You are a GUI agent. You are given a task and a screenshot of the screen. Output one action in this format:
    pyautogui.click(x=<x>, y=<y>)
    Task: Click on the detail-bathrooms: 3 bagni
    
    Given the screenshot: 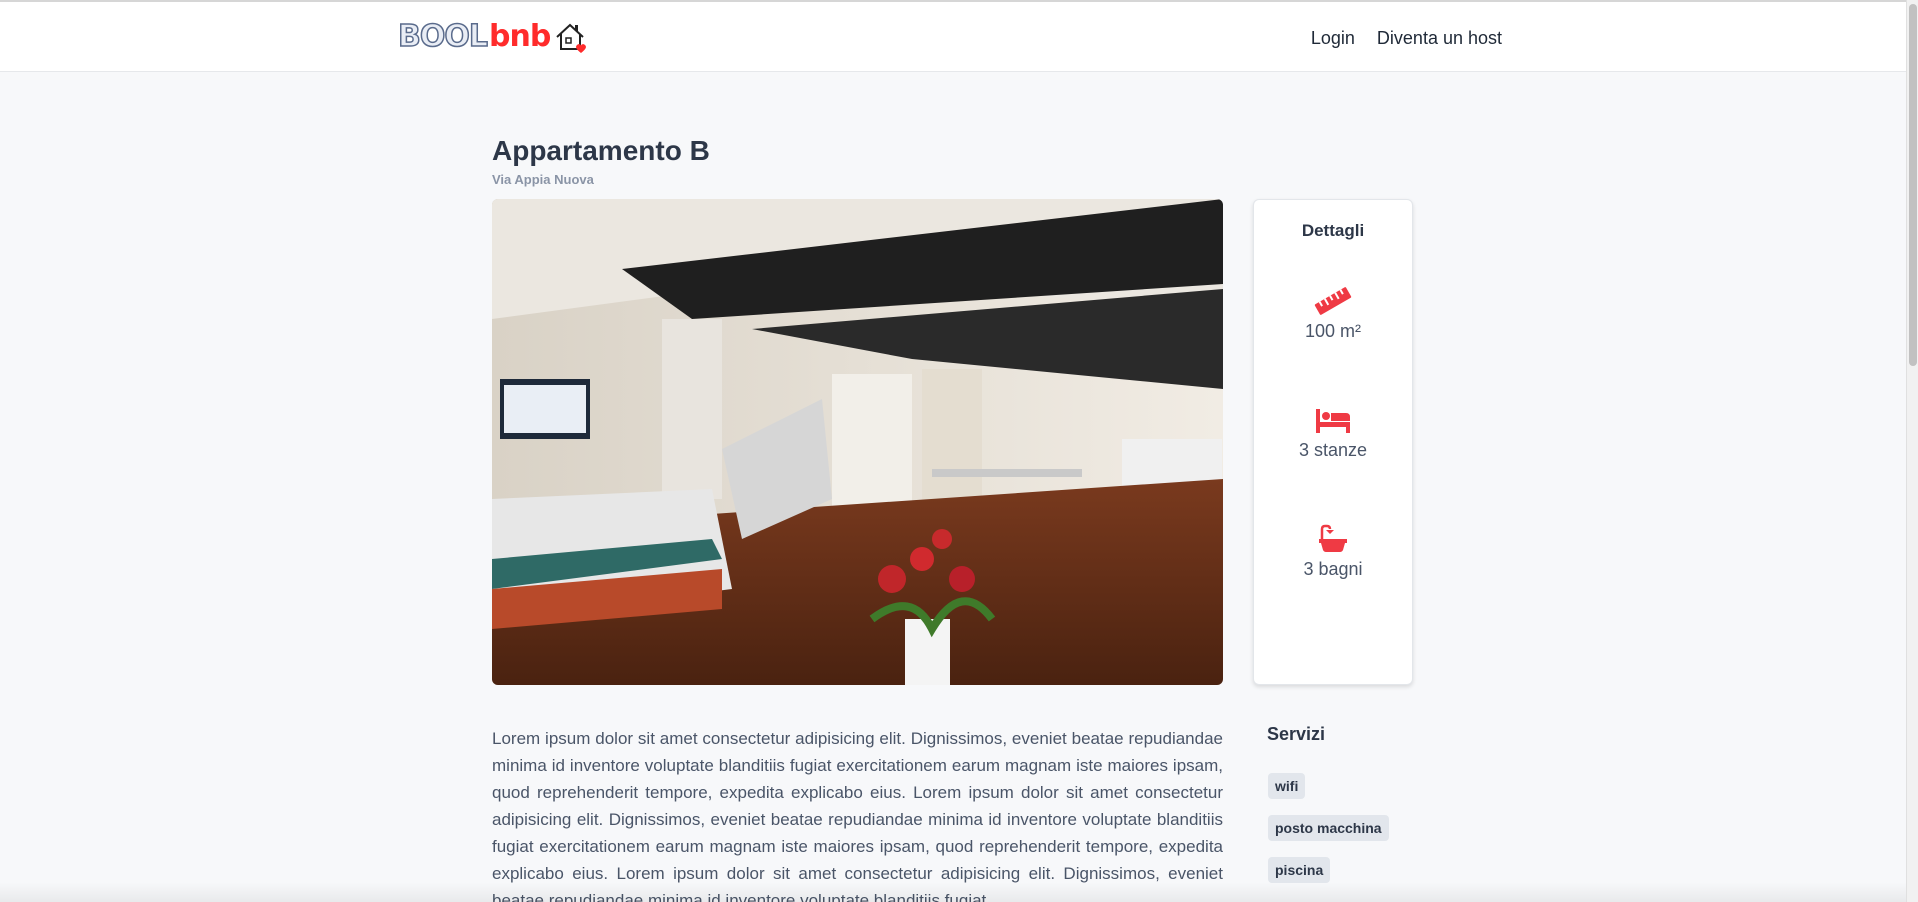 What is the action you would take?
    pyautogui.click(x=1333, y=552)
    